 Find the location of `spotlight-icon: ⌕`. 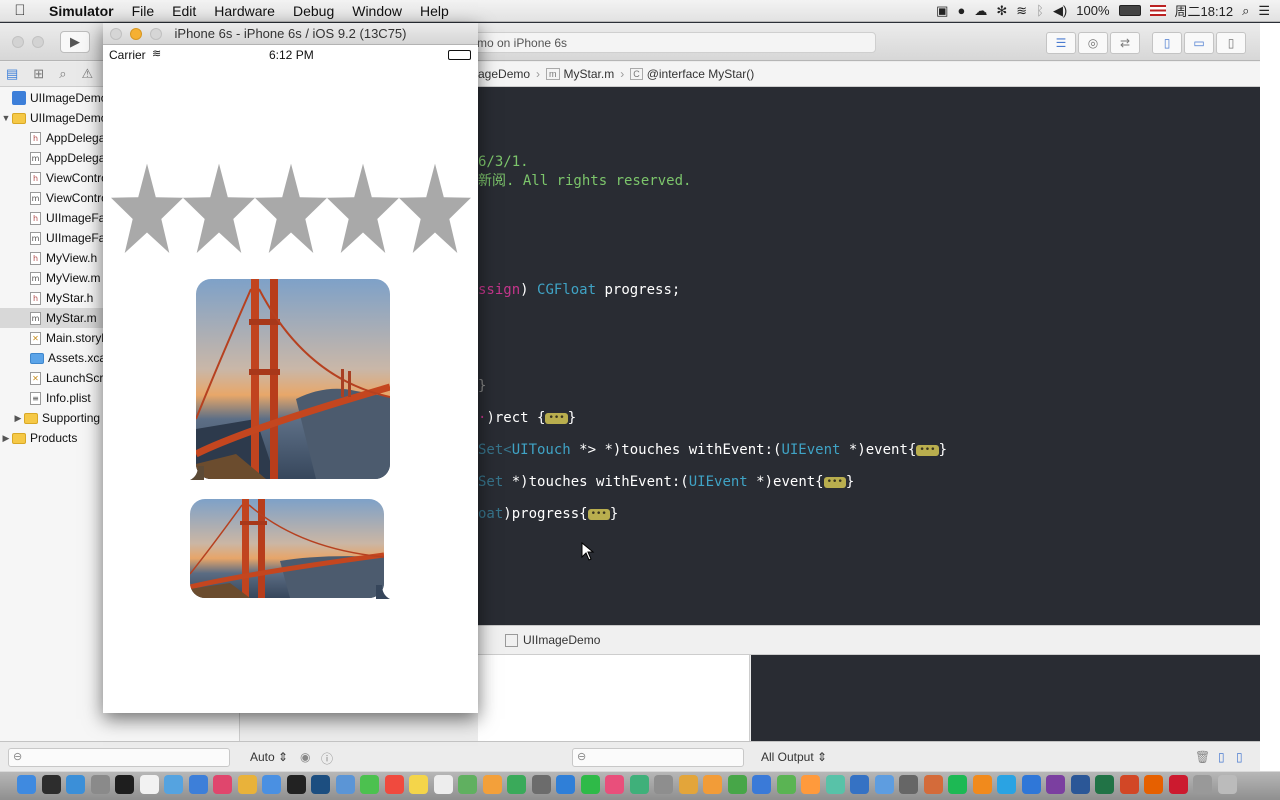

spotlight-icon: ⌕ is located at coordinates (1245, 11).